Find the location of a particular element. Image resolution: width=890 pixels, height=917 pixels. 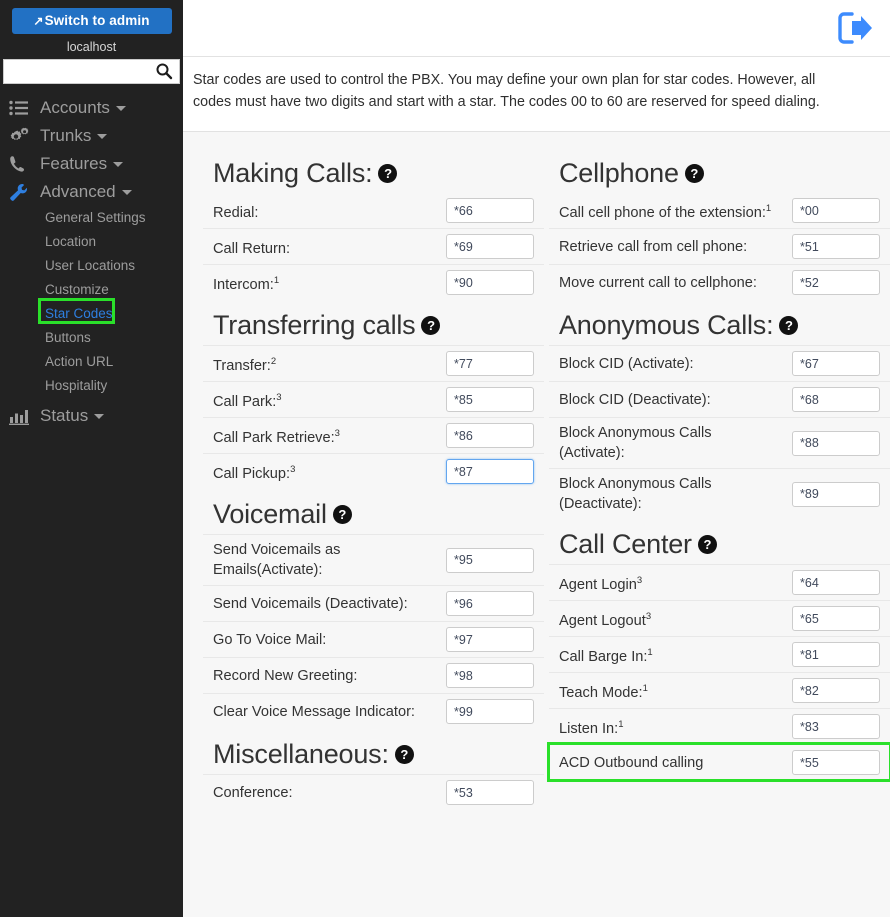

star-code-input-block-anonymous-activate is located at coordinates (836, 443).